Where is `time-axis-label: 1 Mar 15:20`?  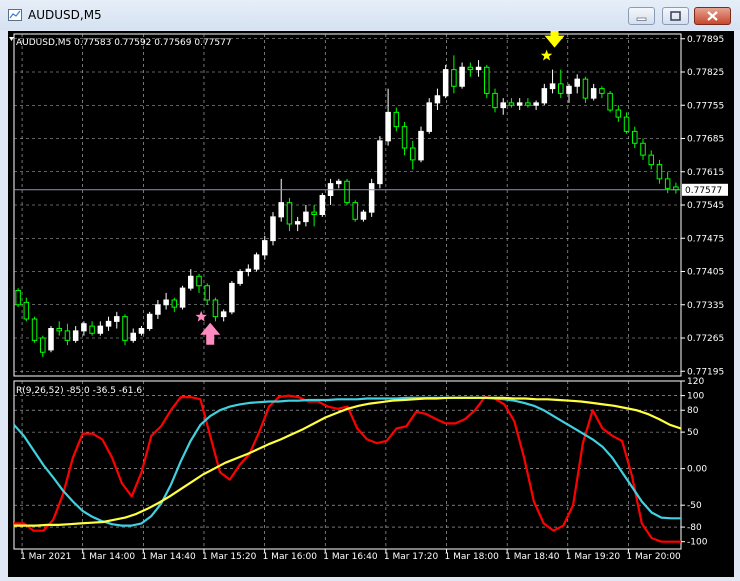
time-axis-label: 1 Mar 15:20 is located at coordinates (229, 557).